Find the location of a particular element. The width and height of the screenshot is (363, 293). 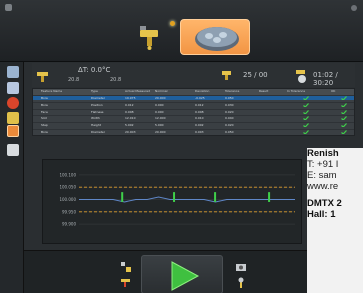

col-header: Nominal is located at coordinates (161, 91).